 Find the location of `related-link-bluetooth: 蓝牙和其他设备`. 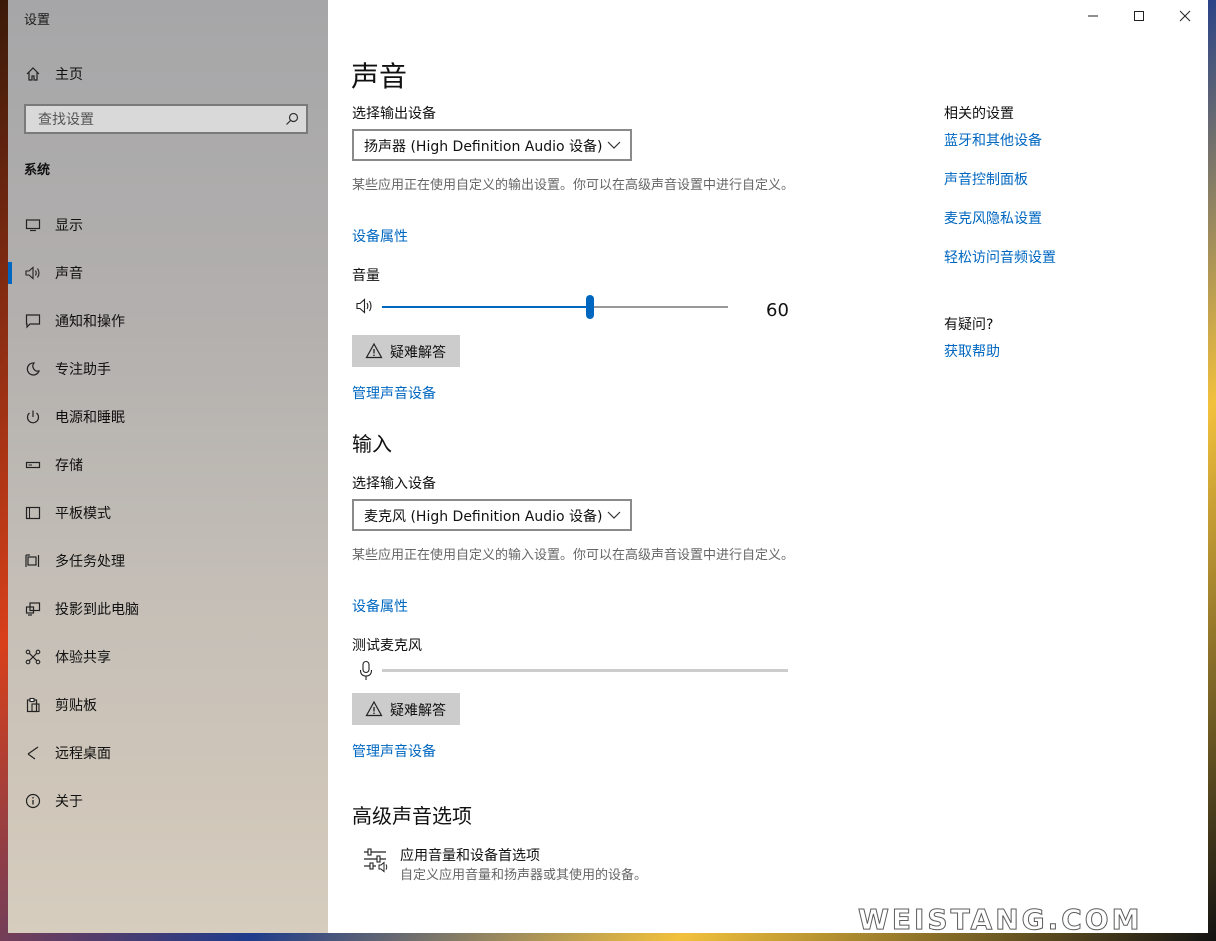

related-link-bluetooth: 蓝牙和其他设备 is located at coordinates (993, 140).